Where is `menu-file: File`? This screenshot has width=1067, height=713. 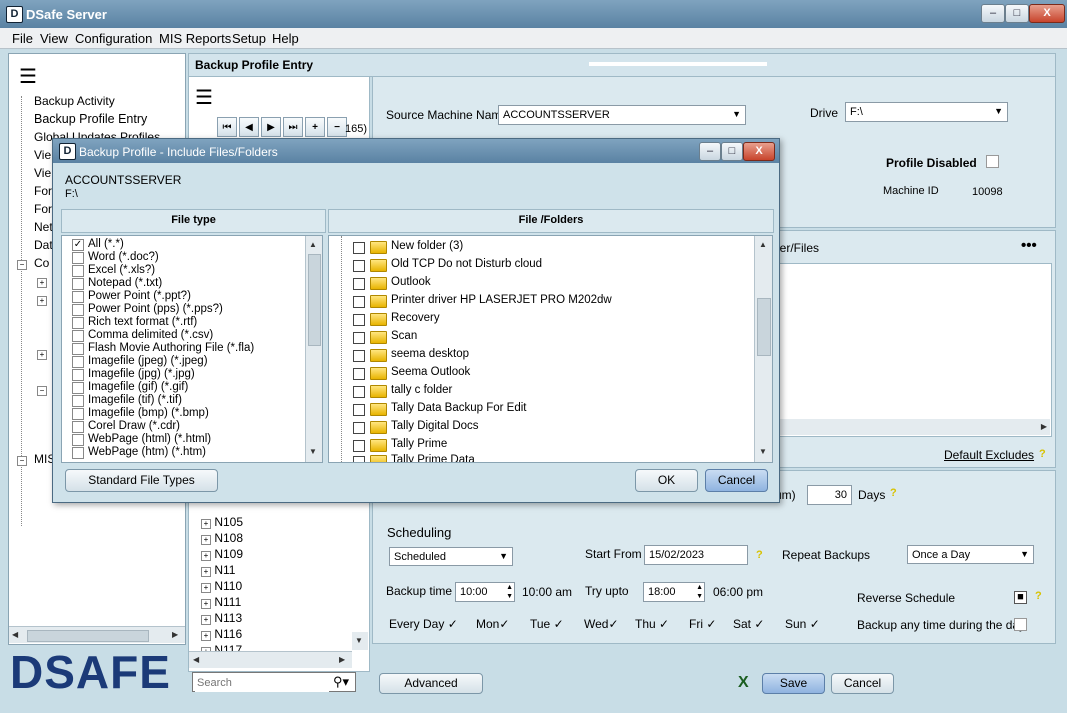 menu-file: File is located at coordinates (22, 38).